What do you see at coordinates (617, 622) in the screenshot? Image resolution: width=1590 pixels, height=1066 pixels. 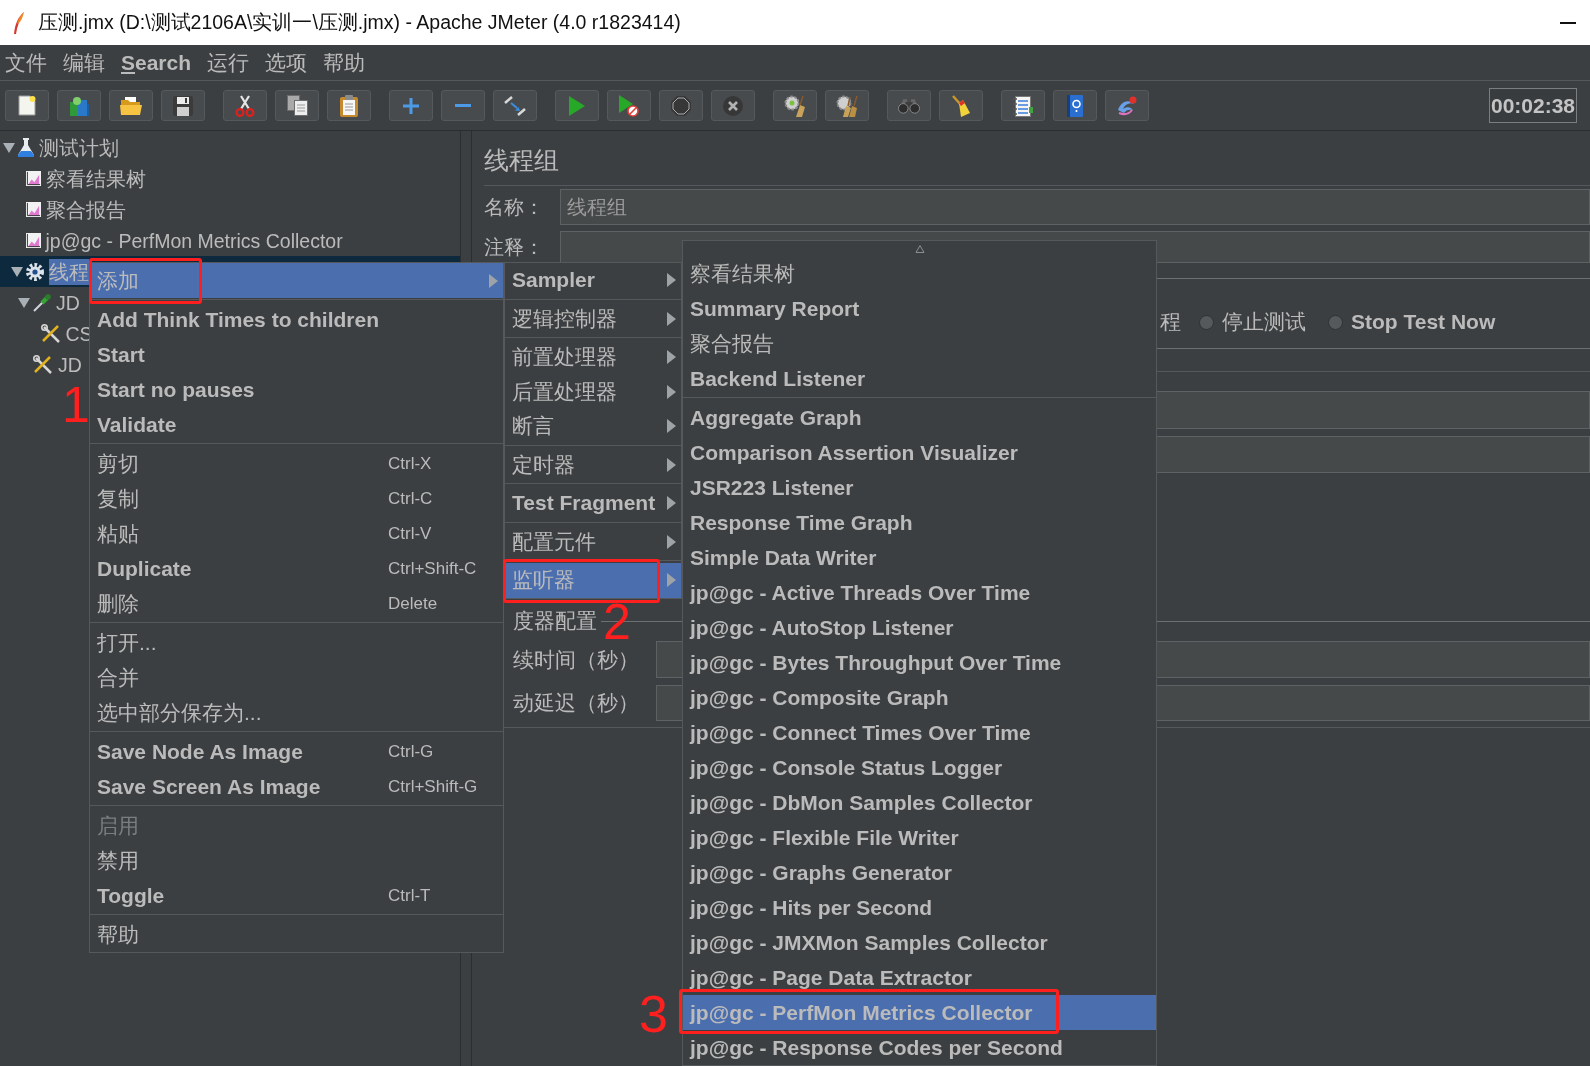 I see `annotation-number: 2` at bounding box center [617, 622].